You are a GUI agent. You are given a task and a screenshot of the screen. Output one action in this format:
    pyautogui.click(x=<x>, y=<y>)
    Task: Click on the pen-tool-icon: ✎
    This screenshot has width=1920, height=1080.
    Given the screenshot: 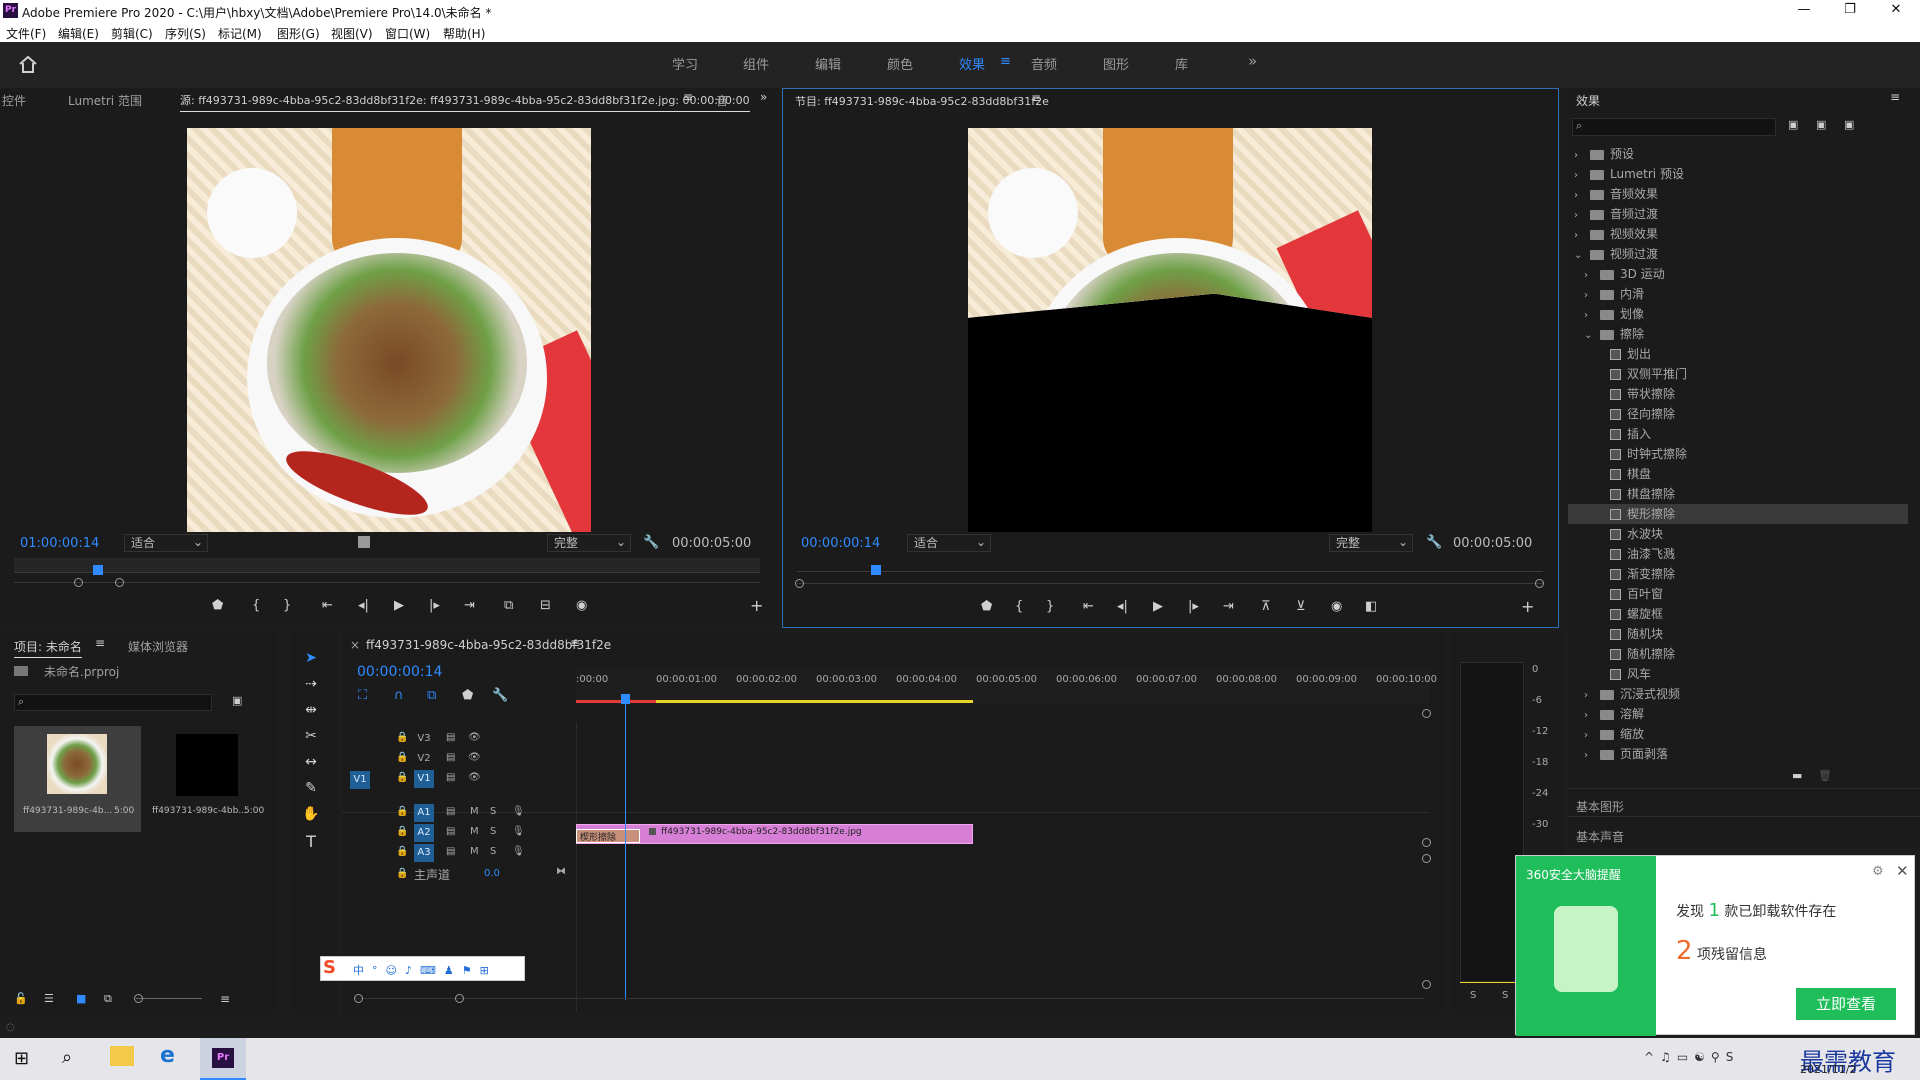 What is the action you would take?
    pyautogui.click(x=311, y=790)
    